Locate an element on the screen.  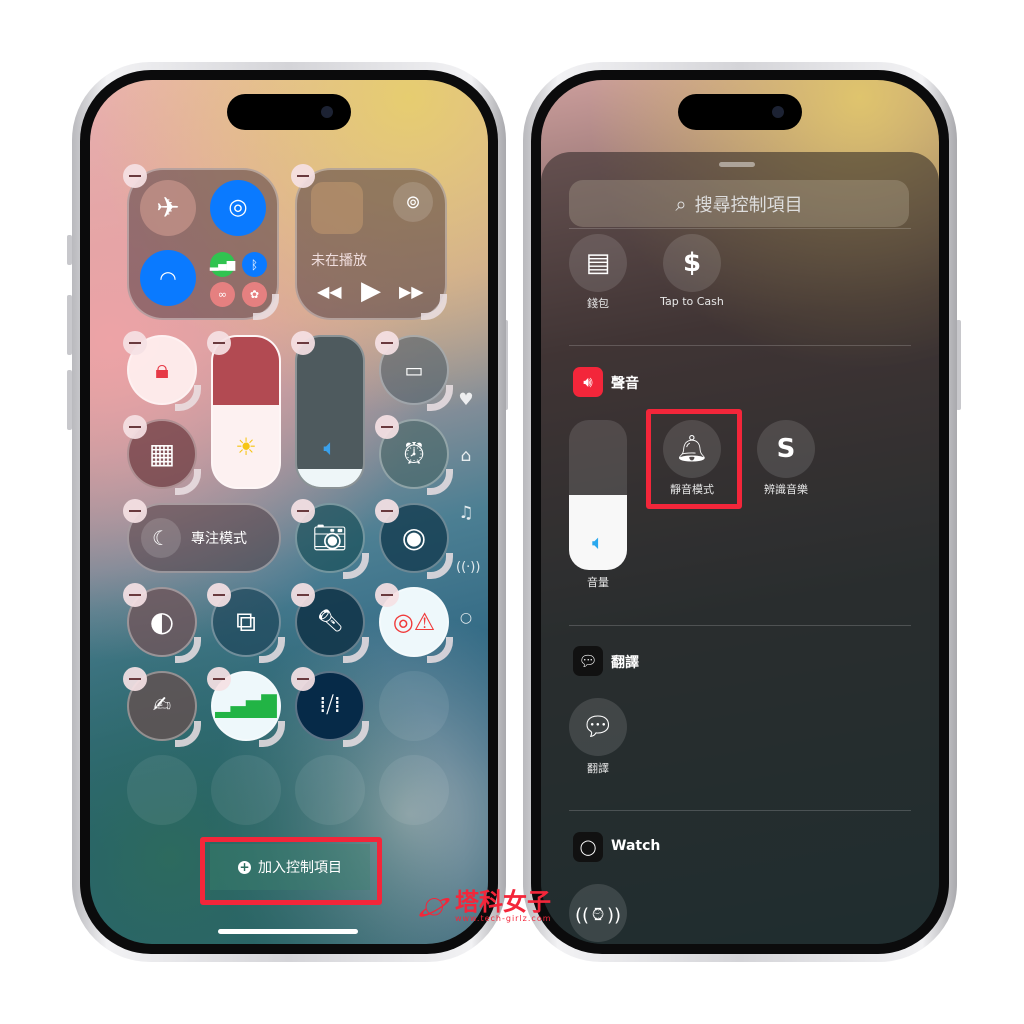
screen-mirroring-icon: ⧉ is located at coordinates (246, 621).